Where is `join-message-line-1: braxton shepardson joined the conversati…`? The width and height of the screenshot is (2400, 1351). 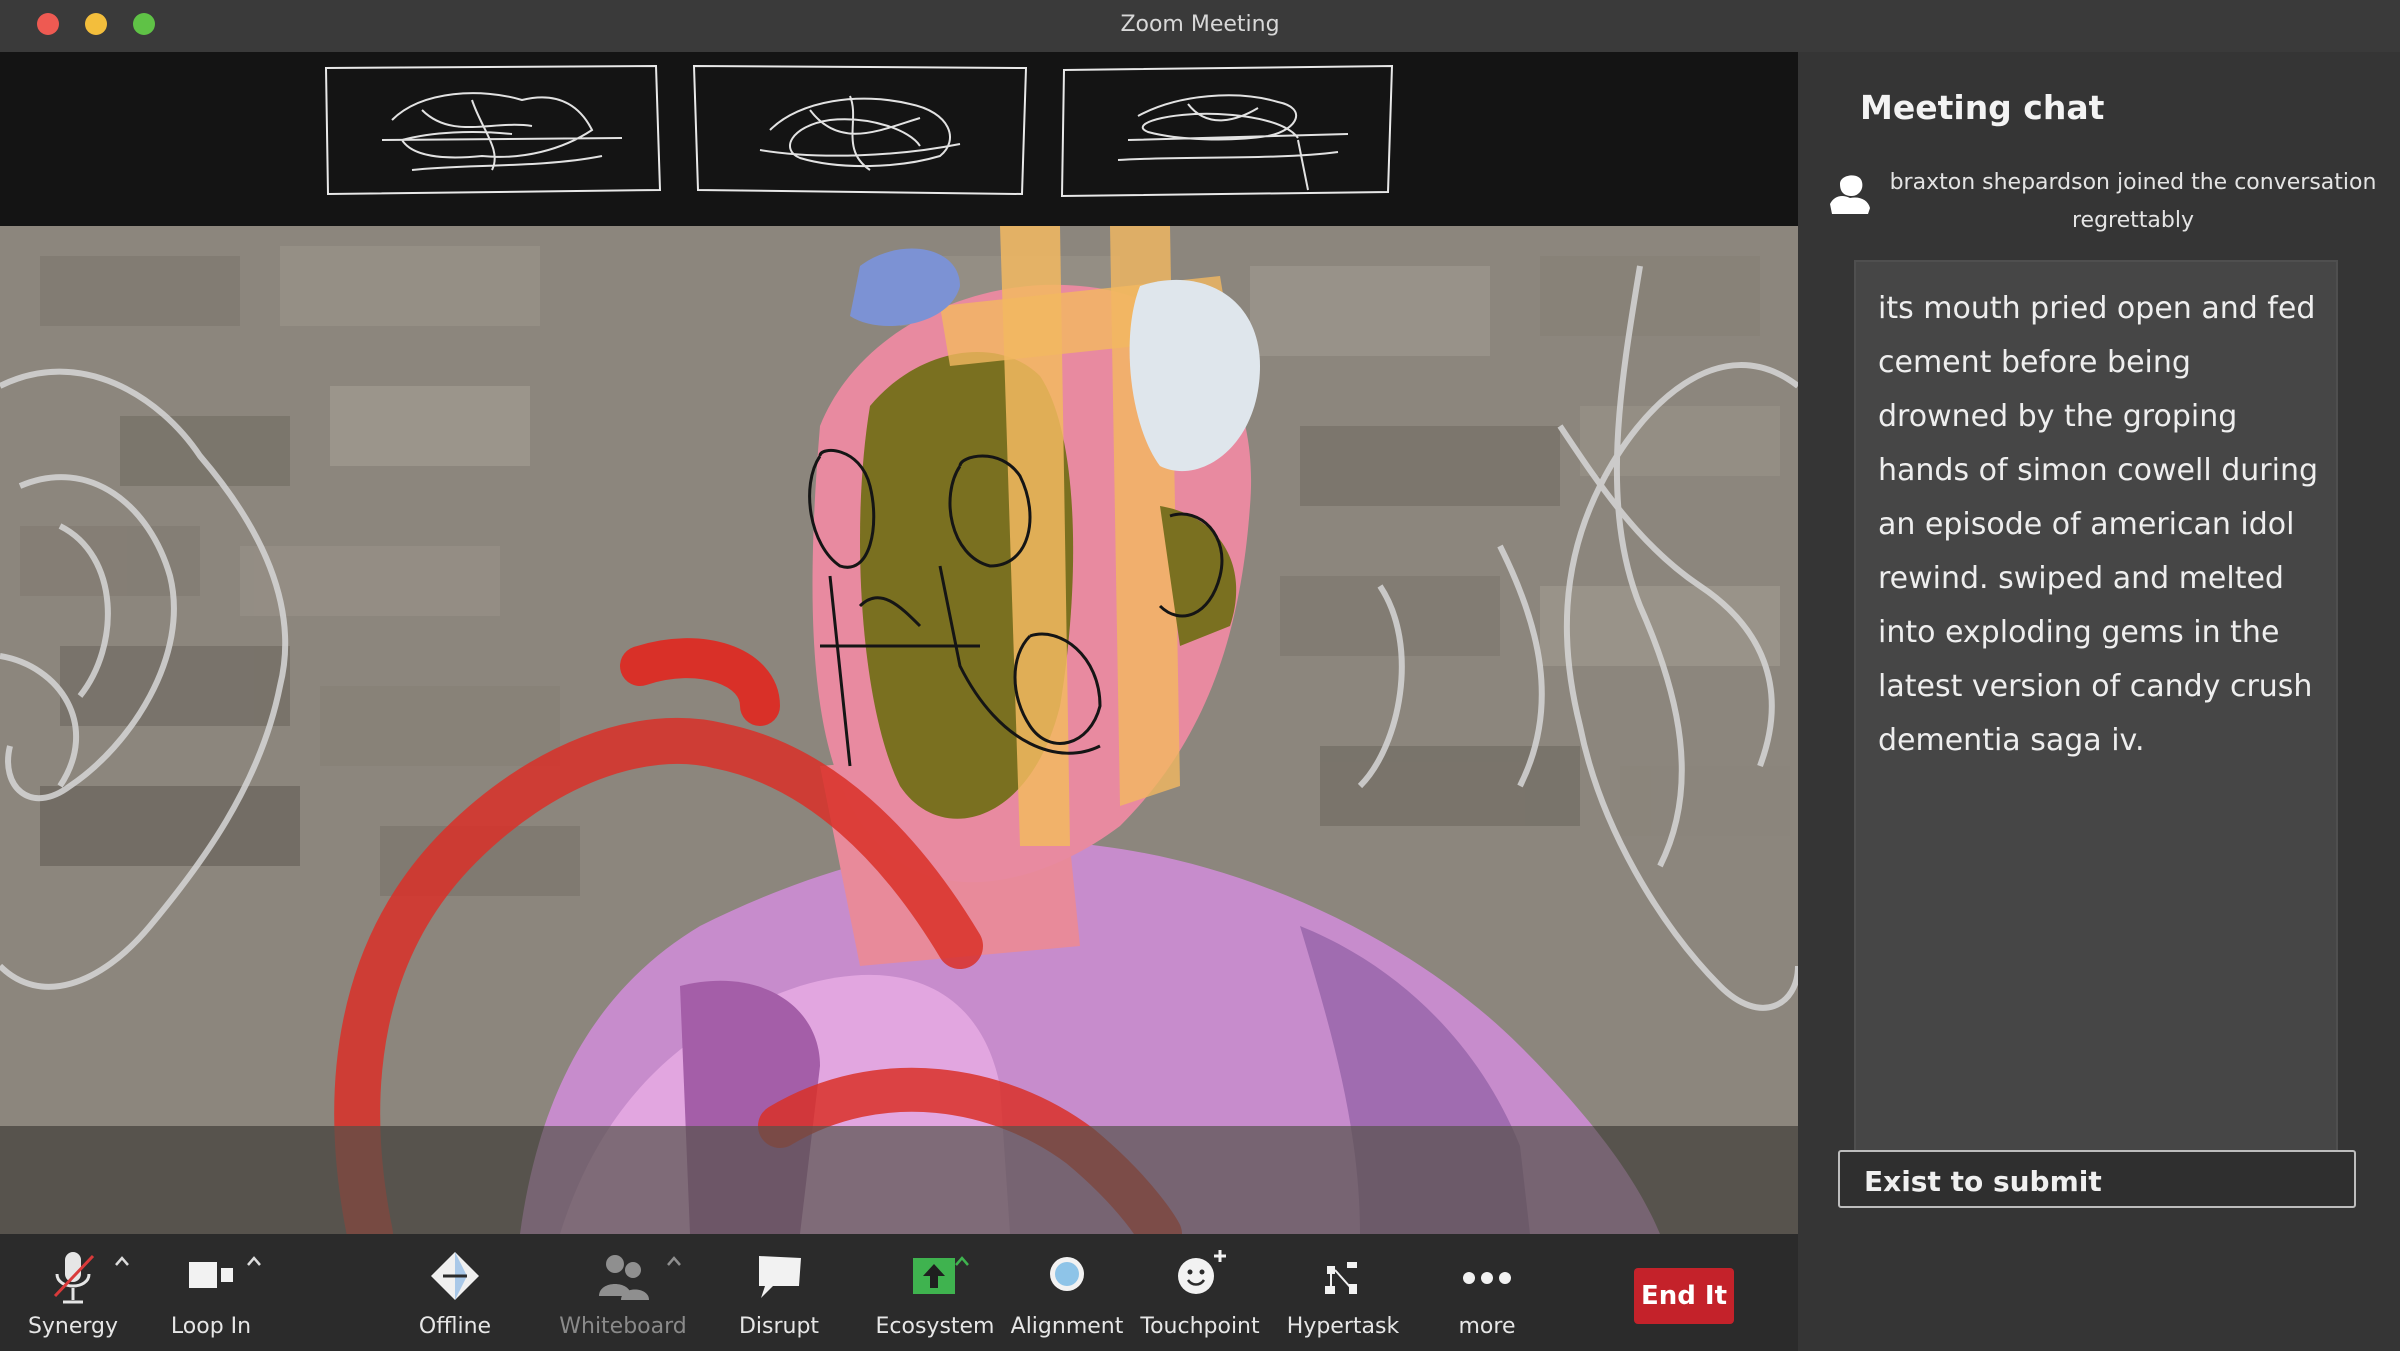
join-message-line-1: braxton shepardson joined the conversati… is located at coordinates (2133, 182).